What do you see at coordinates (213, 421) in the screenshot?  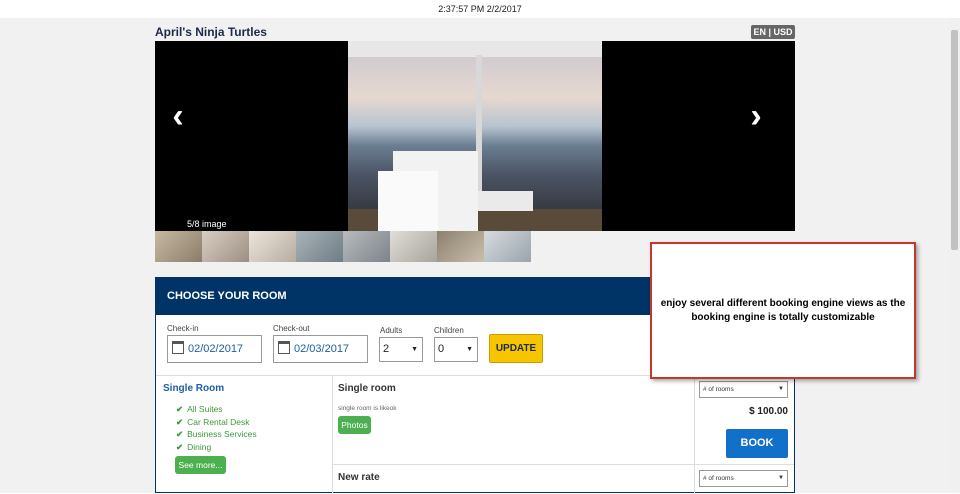 I see `list-item: ✔ Car Rental Desk` at bounding box center [213, 421].